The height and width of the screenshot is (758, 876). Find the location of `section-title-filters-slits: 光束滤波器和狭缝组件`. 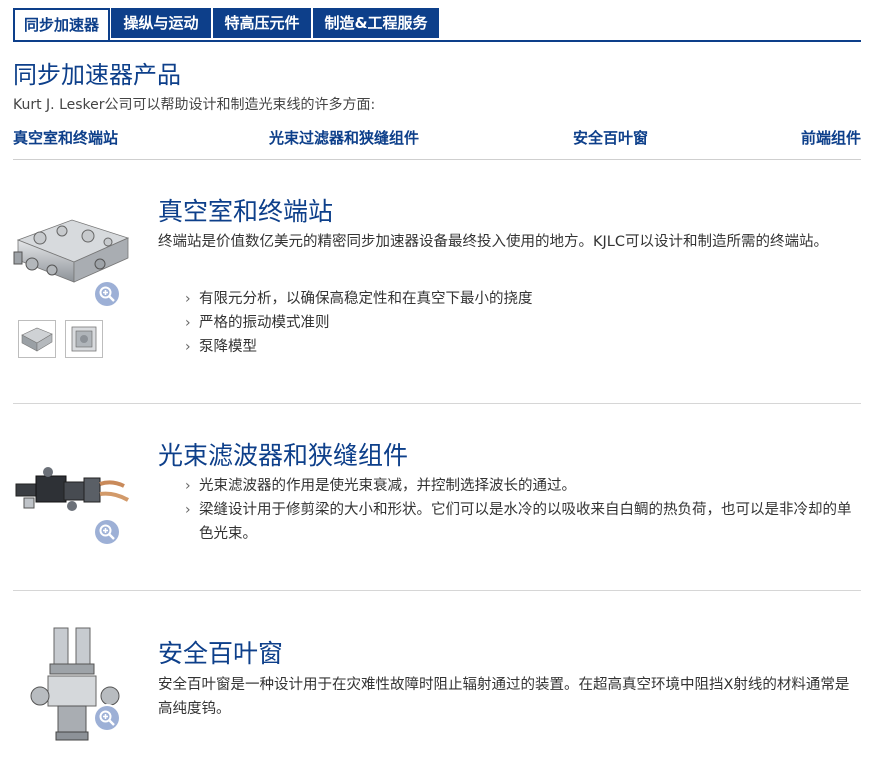

section-title-filters-slits: 光束滤波器和狭缝组件 is located at coordinates (283, 455).